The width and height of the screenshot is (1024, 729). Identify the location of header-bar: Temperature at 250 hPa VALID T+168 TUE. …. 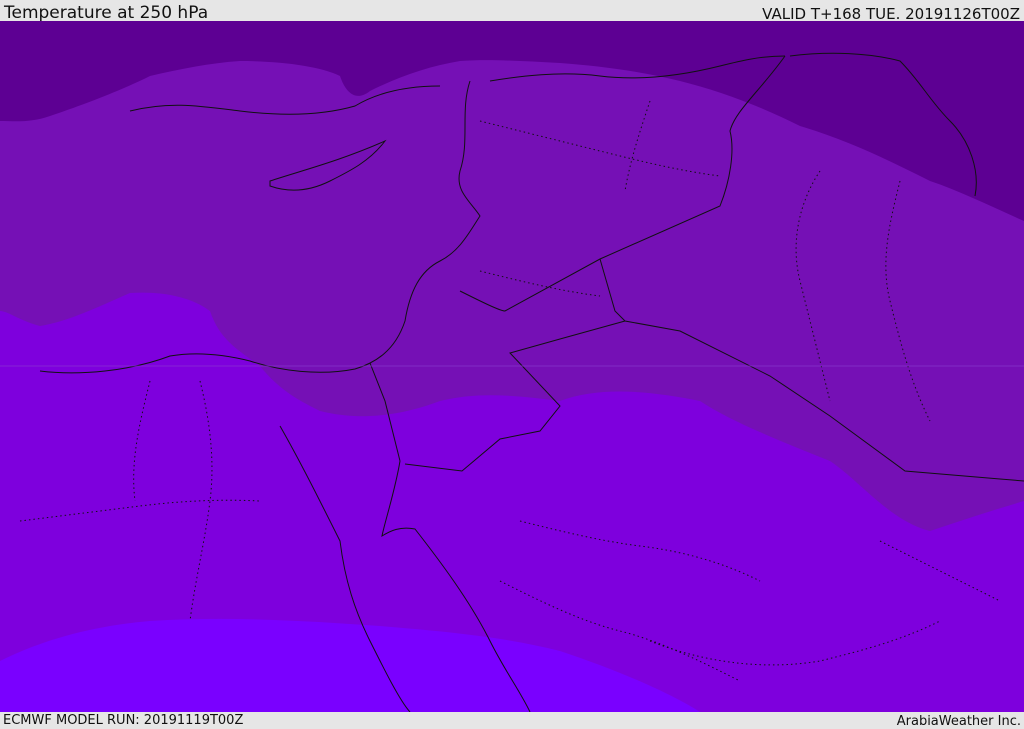
(512, 11).